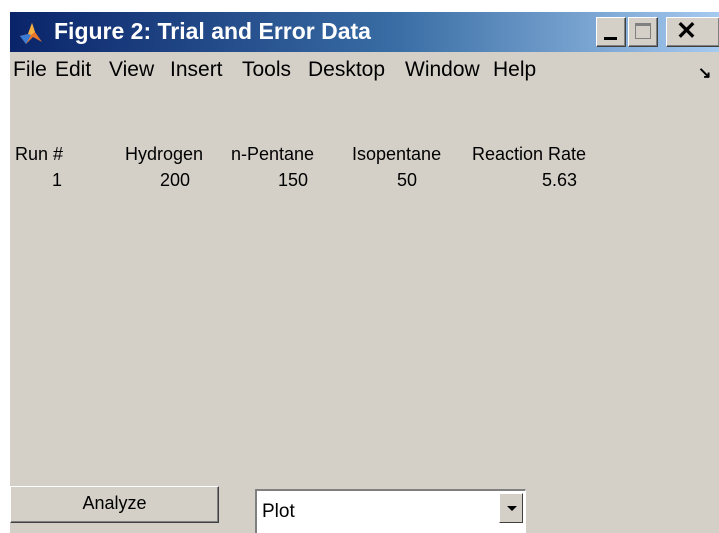 Image resolution: width=719 pixels, height=533 pixels. I want to click on chevron-down-icon, so click(512, 508).